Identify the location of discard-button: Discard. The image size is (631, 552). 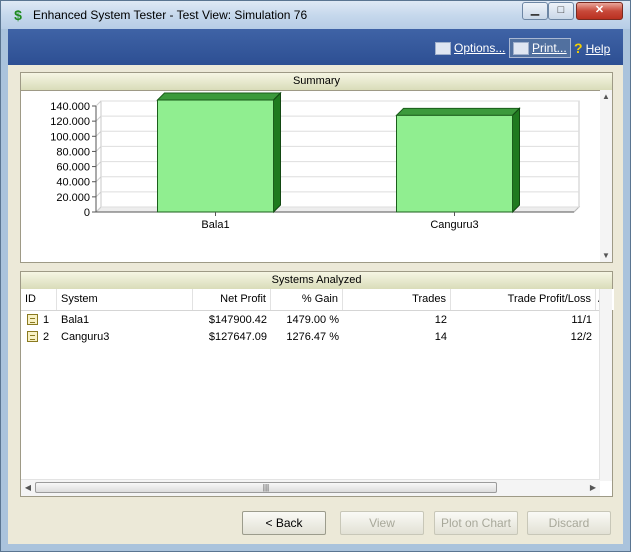
(569, 523).